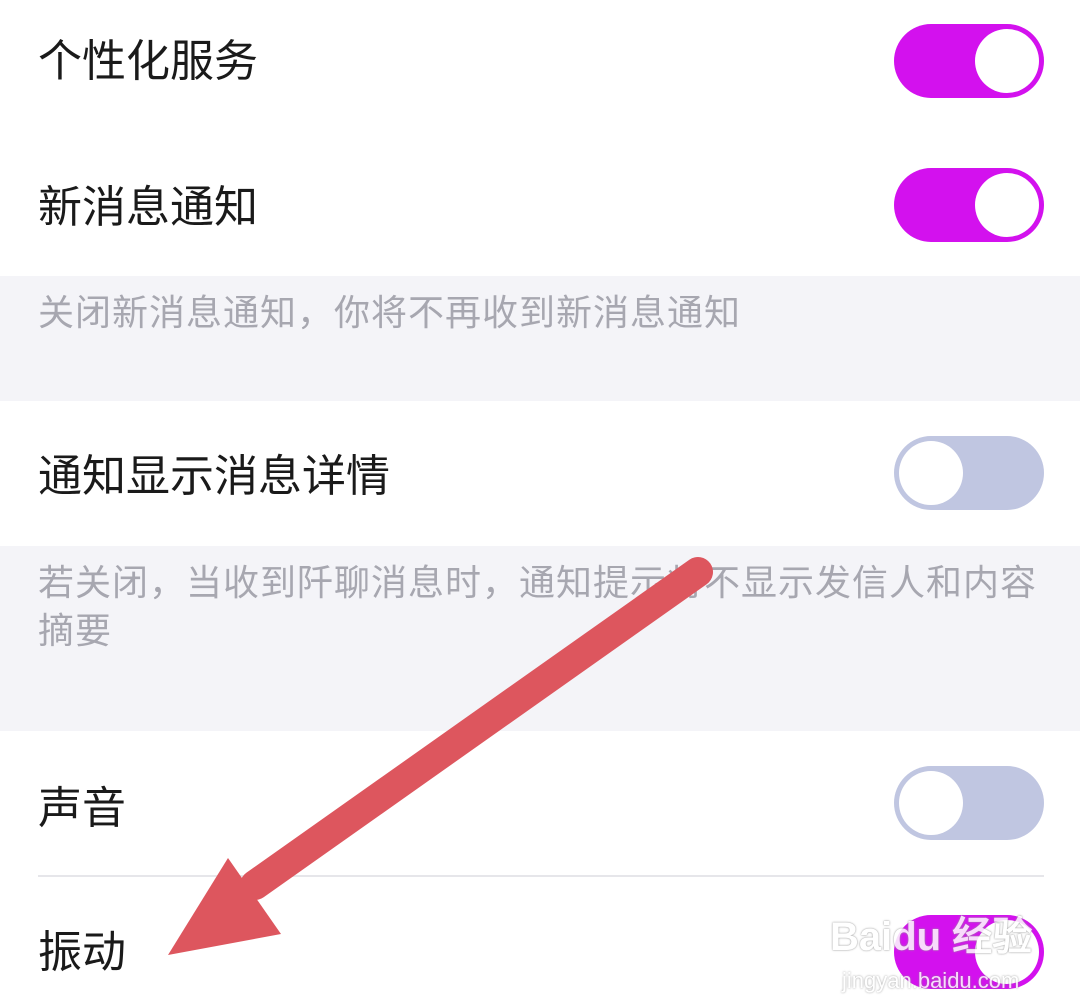  What do you see at coordinates (540, 473) in the screenshot?
I see `setting-row-notification-details: 通知显示消息详情` at bounding box center [540, 473].